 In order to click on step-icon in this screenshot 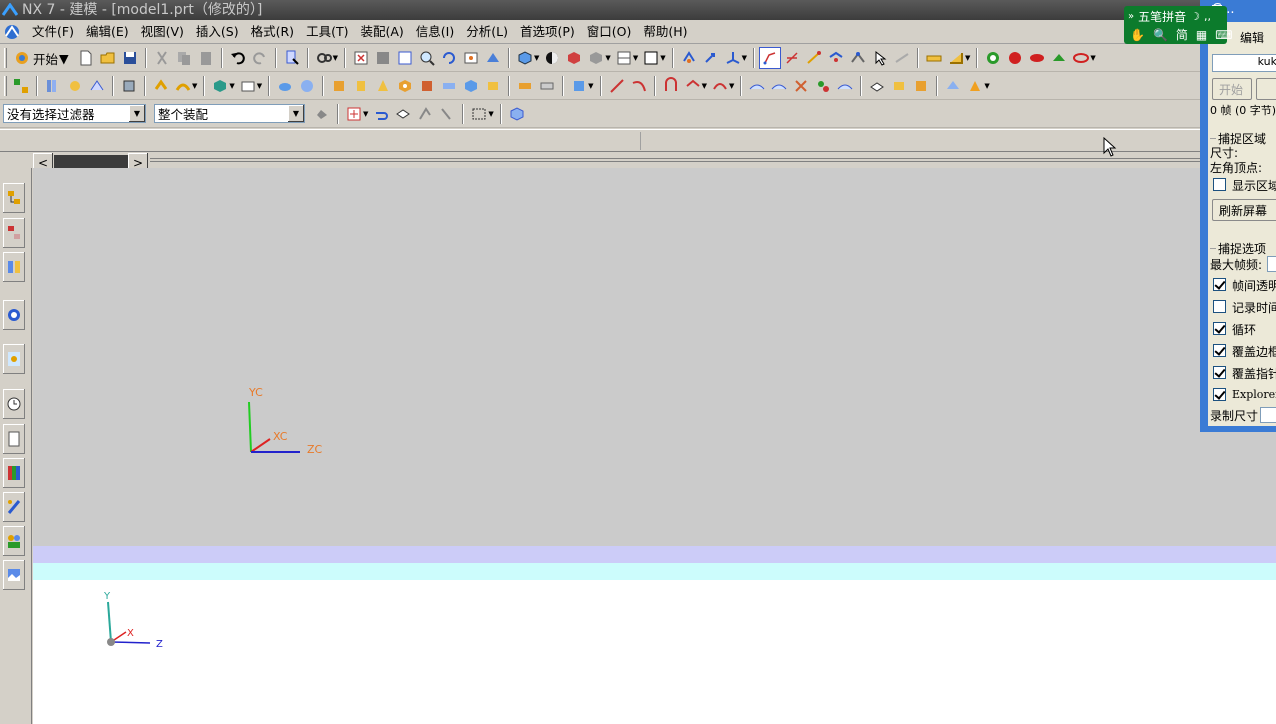, I will do `click(1059, 58)`.